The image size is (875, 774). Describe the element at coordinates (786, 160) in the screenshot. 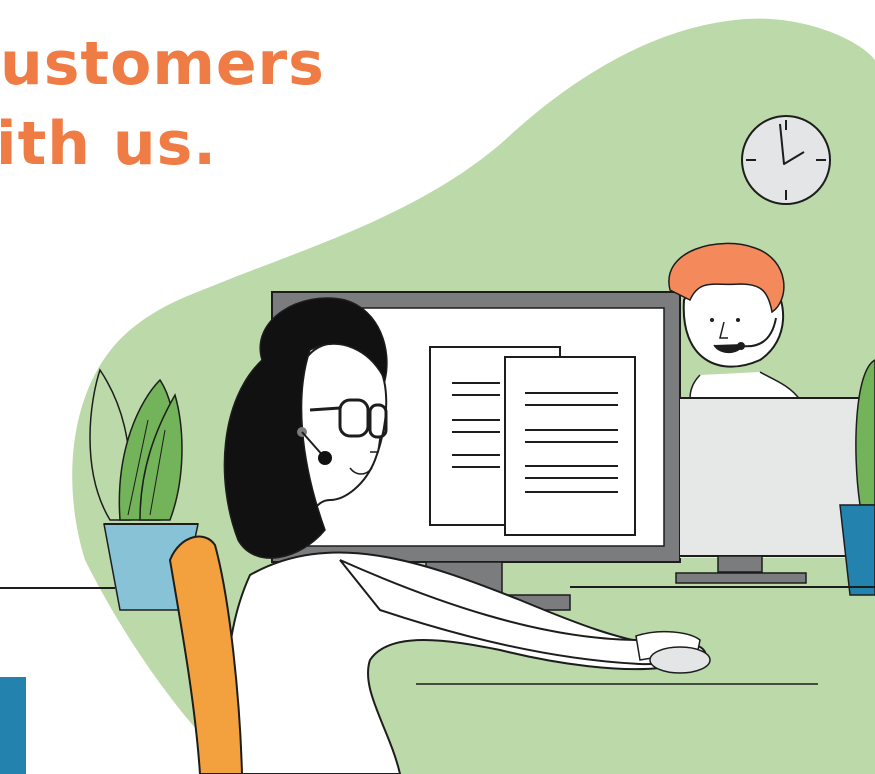

I see `wall-clock-icon` at that location.